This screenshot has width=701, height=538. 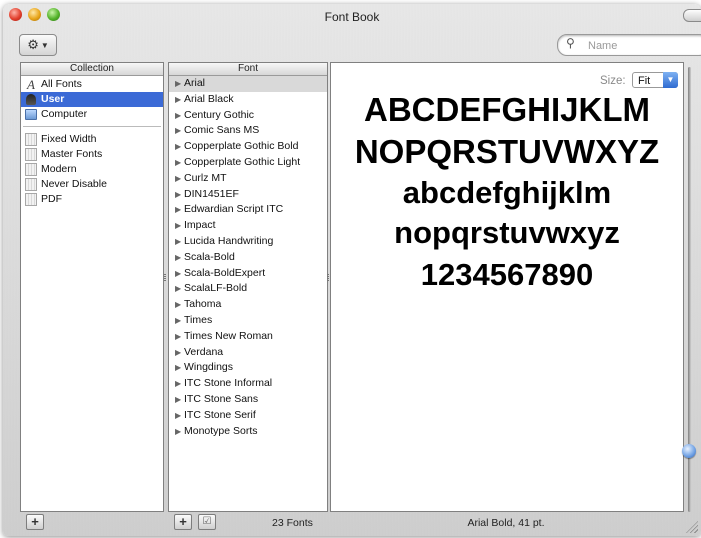 What do you see at coordinates (248, 179) in the screenshot?
I see `font-list-item: ▶ Curlz MT` at bounding box center [248, 179].